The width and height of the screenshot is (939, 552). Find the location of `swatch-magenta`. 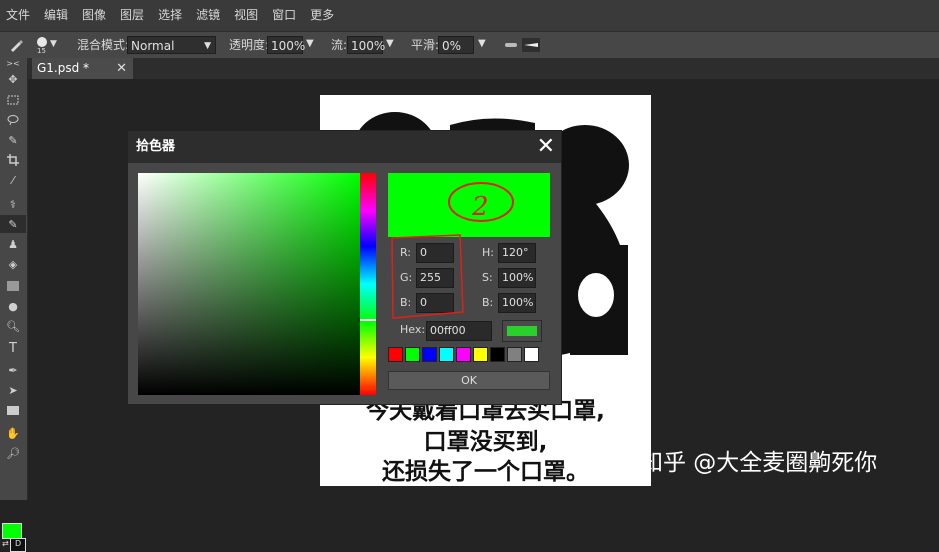

swatch-magenta is located at coordinates (463, 354).